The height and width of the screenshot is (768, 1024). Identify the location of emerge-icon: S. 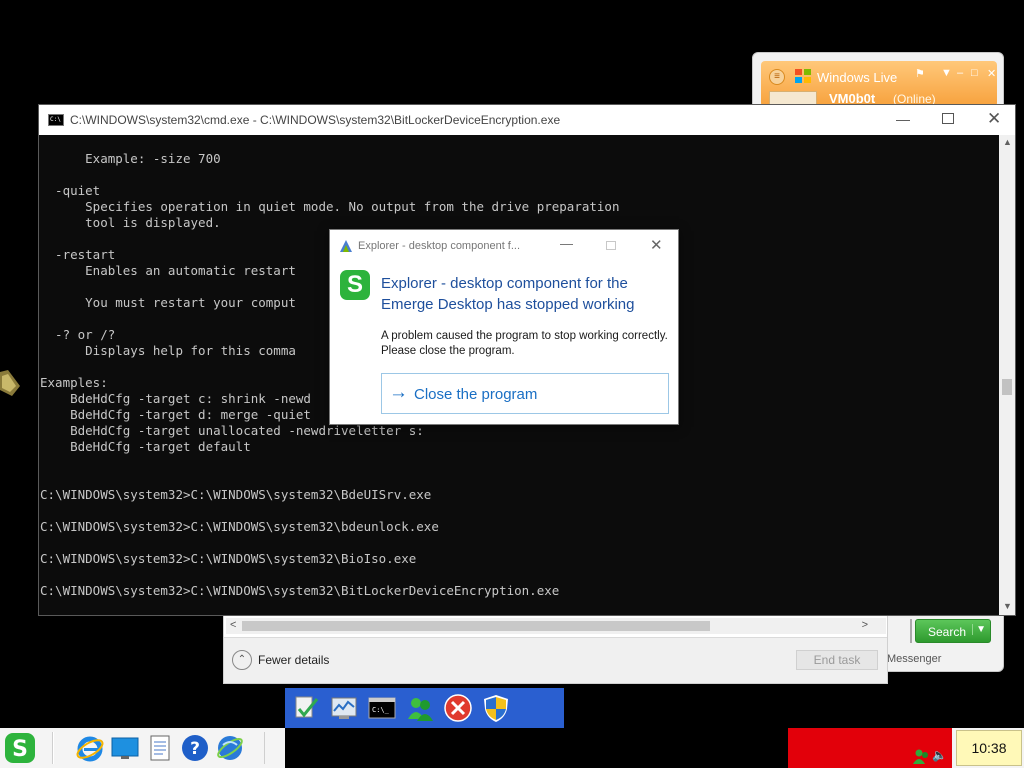
(355, 285).